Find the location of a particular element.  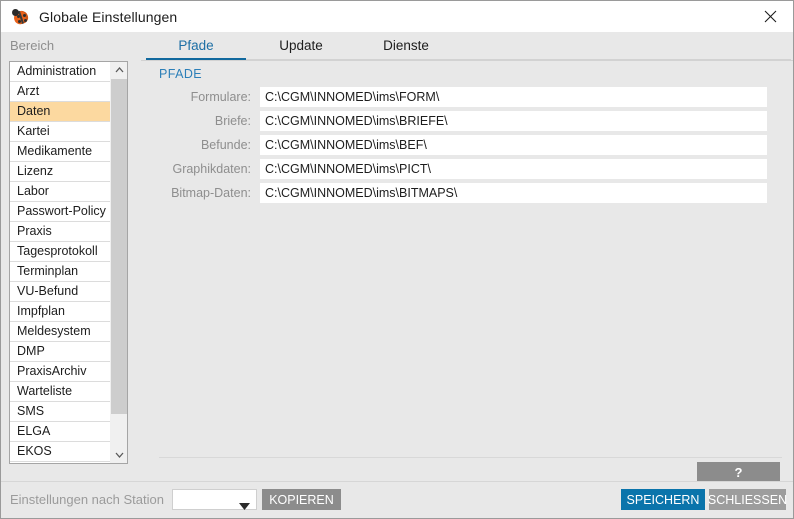

sidebar-item: Terminplan is located at coordinates (61, 272).